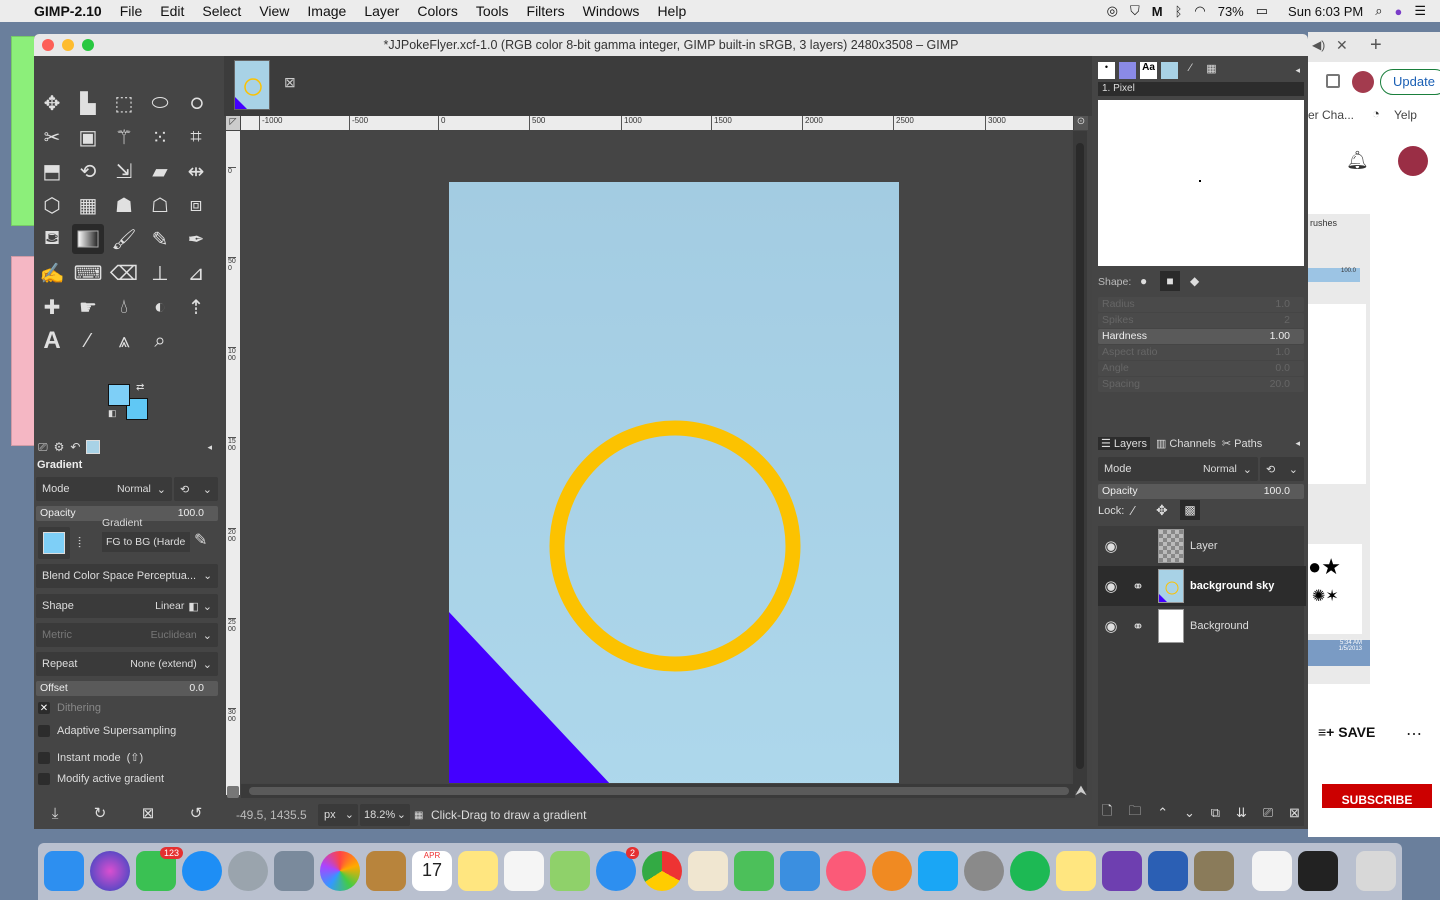 The image size is (1440, 900). I want to click on menu-windows: Windows, so click(611, 11).